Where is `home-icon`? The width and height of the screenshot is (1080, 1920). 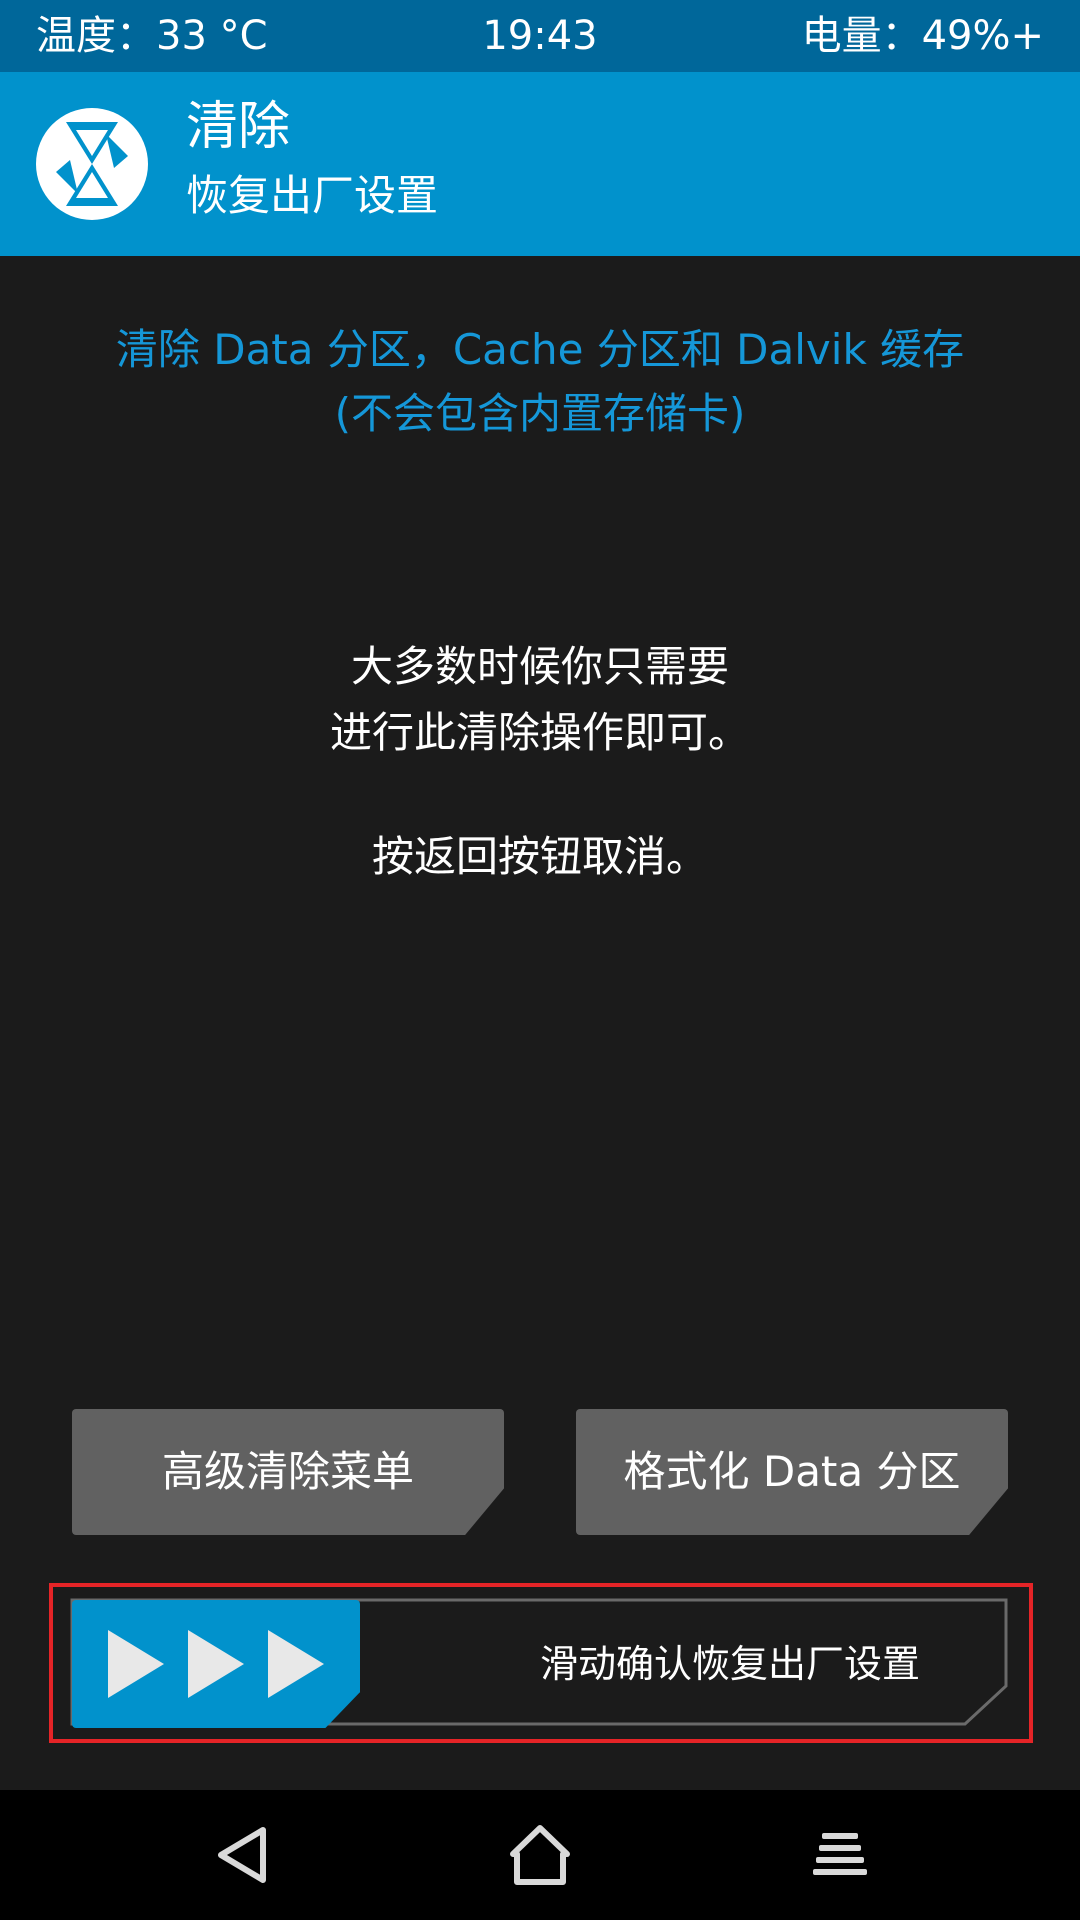 home-icon is located at coordinates (540, 1855).